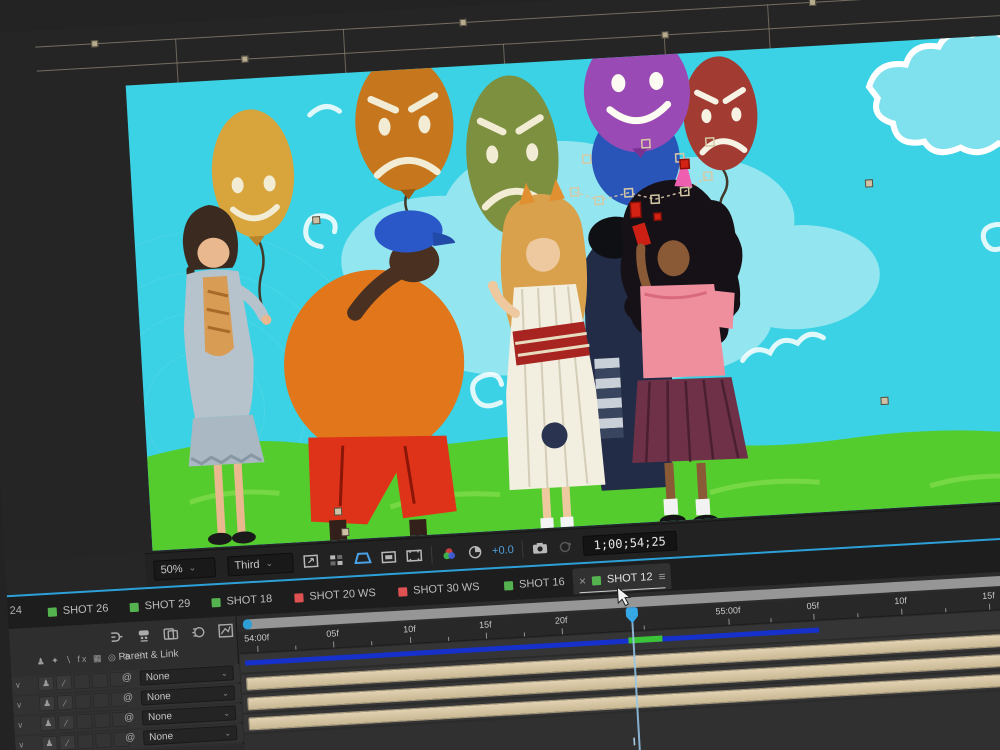 The width and height of the screenshot is (1000, 750). Describe the element at coordinates (539, 547) in the screenshot. I see `snapshot-camera-icon` at that location.